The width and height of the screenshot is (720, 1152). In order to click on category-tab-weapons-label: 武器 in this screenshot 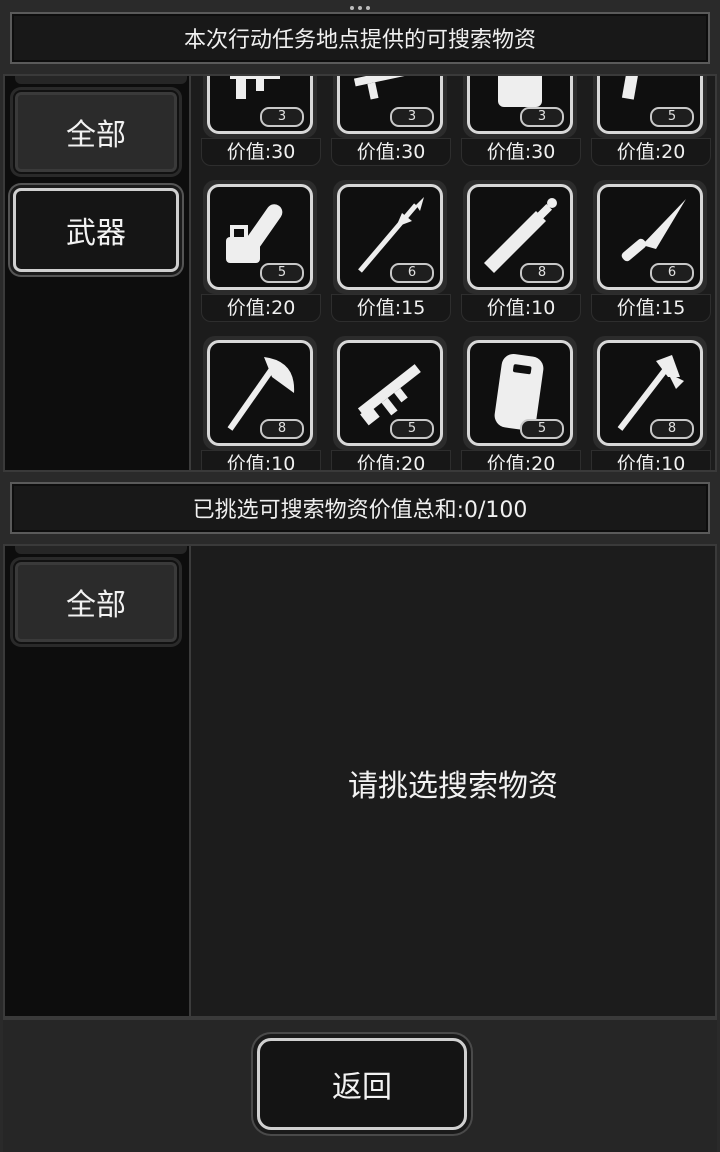, I will do `click(96, 233)`.